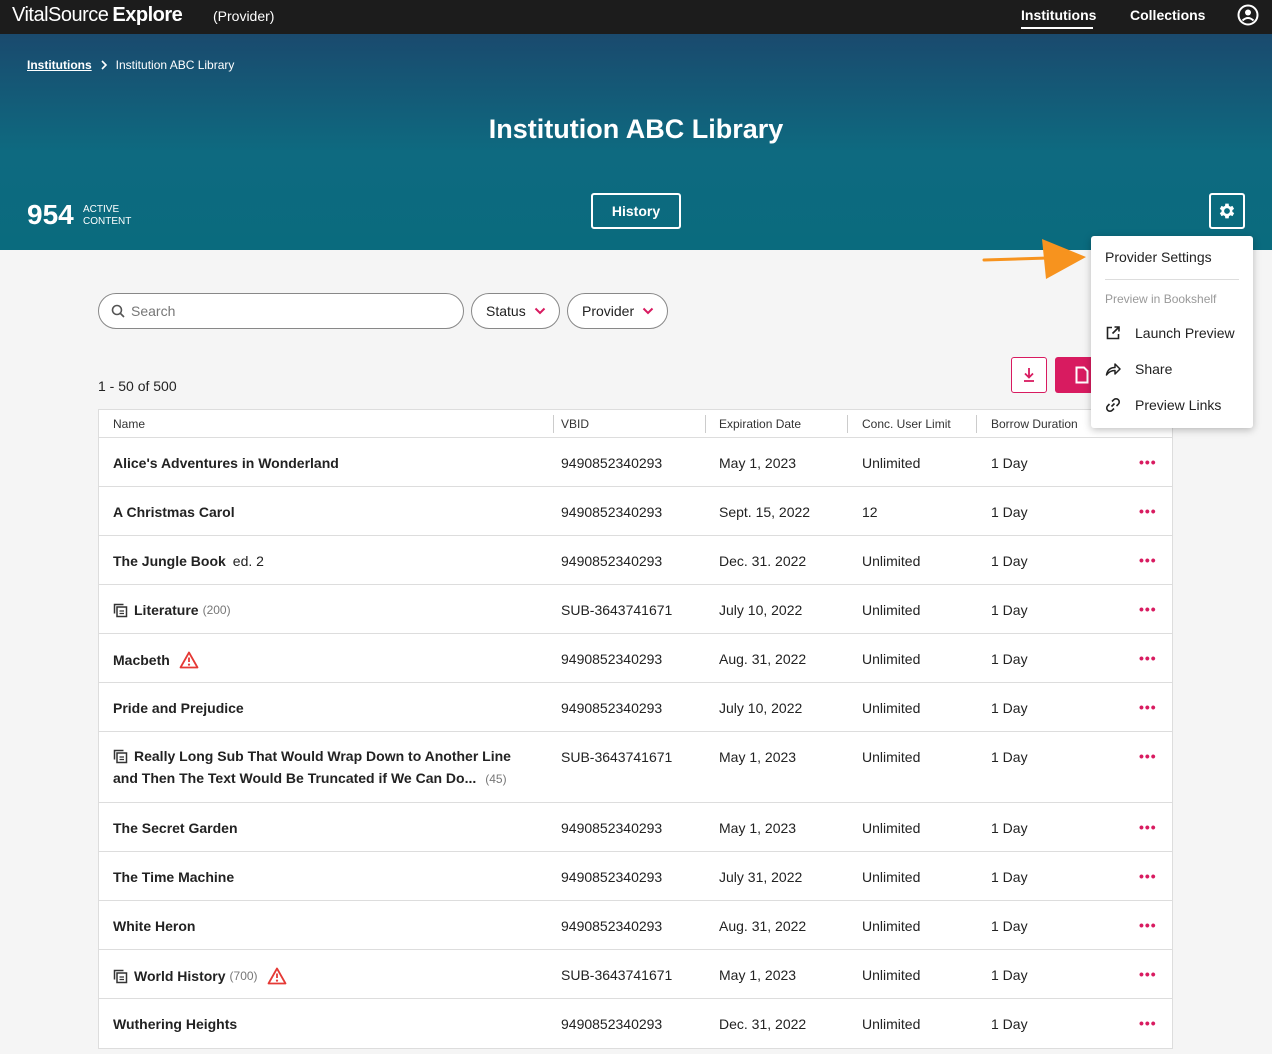  What do you see at coordinates (129, 424) in the screenshot?
I see `header-name: Name` at bounding box center [129, 424].